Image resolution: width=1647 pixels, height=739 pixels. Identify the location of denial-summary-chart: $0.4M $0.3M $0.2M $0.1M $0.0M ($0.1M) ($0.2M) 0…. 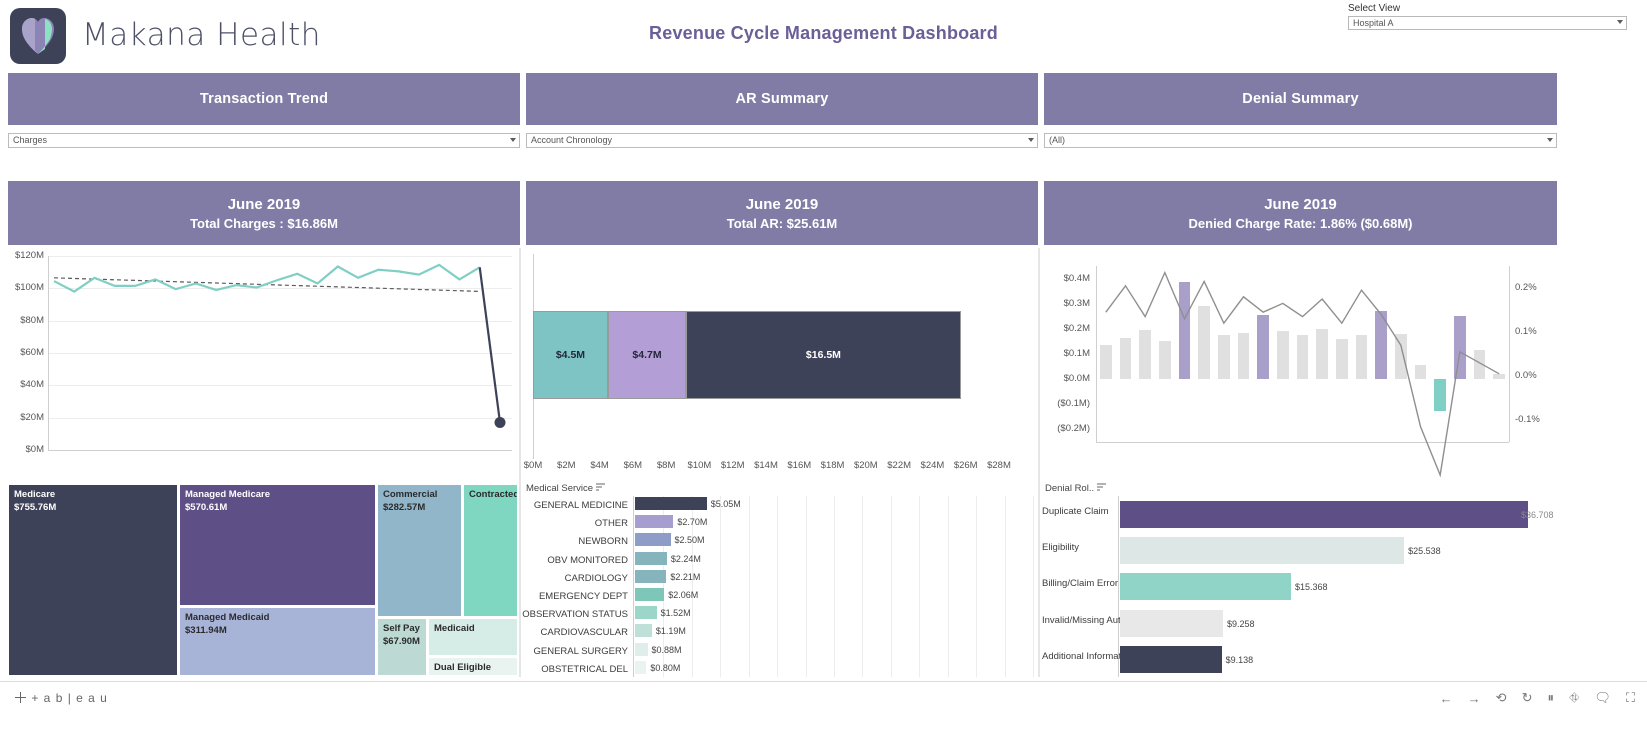
(1303, 364).